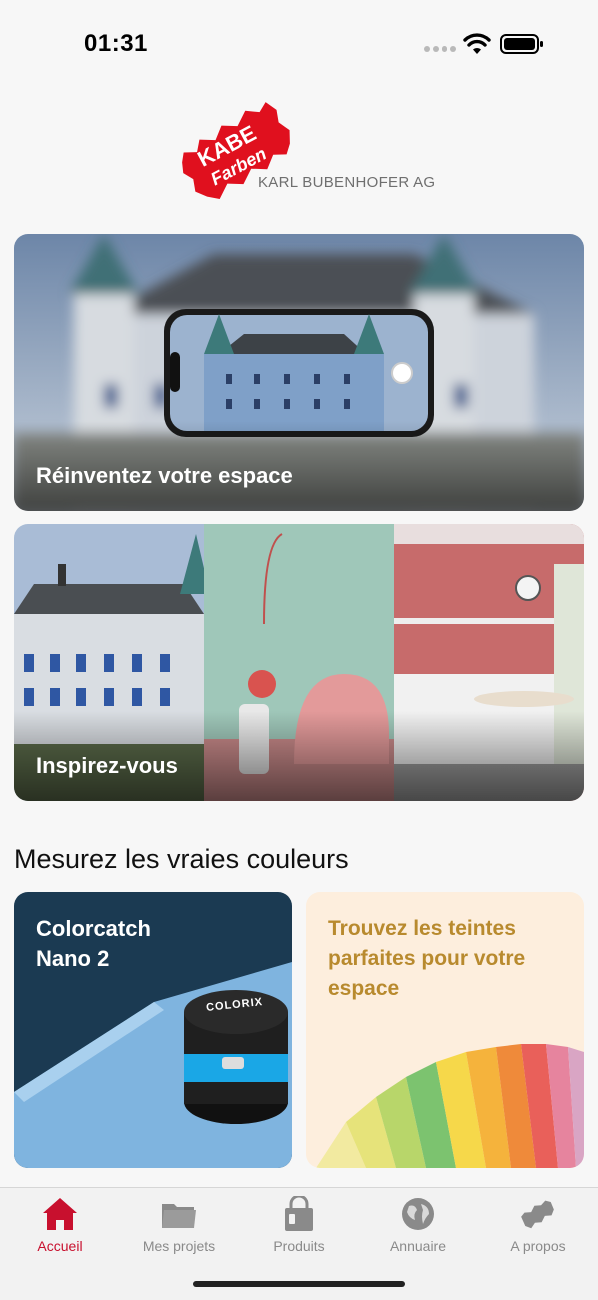  Describe the element at coordinates (93, 943) in the screenshot. I see `nano-title: Colorcatch Nano 2` at that location.